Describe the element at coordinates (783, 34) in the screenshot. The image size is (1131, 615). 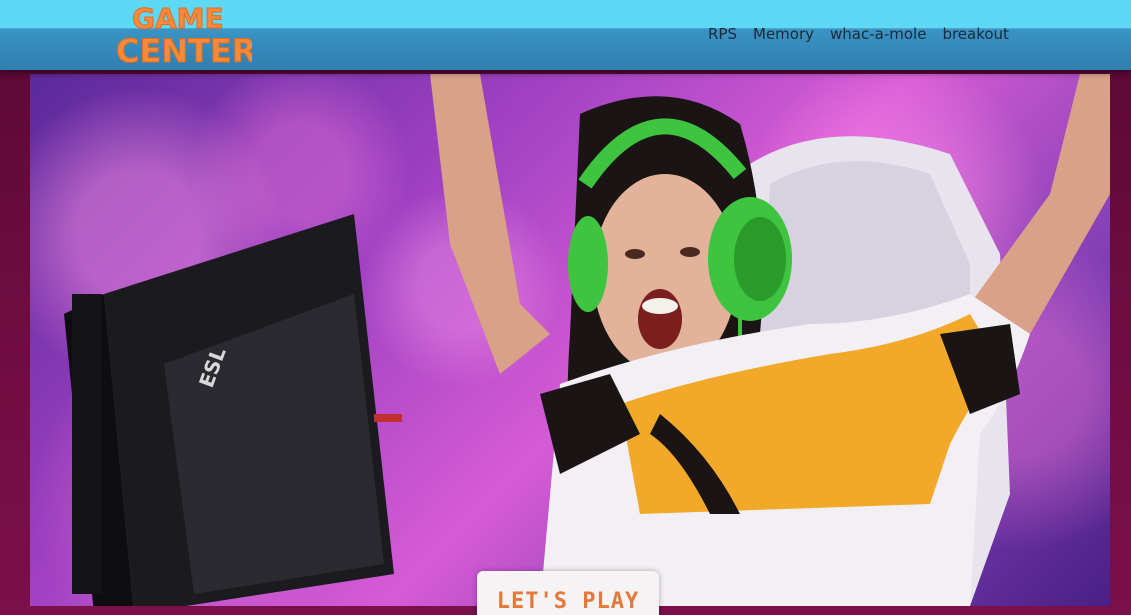
I see `nav-memory: Memory` at that location.